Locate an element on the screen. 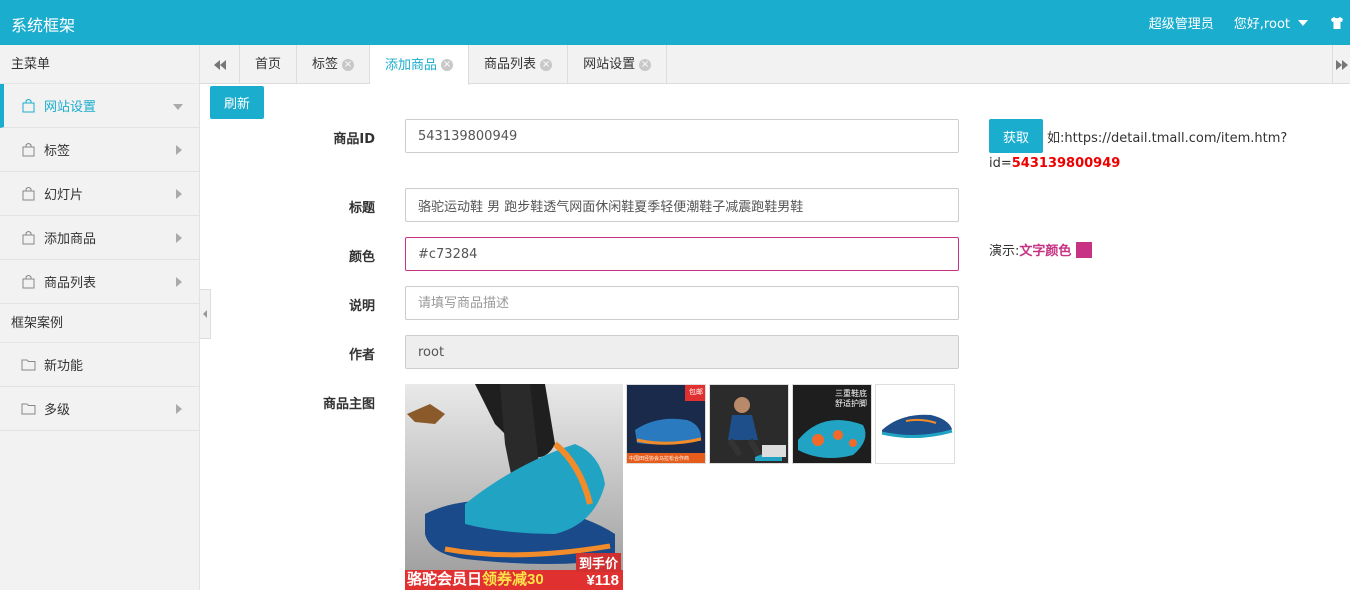 The width and height of the screenshot is (1350, 590). refresh-button: 刷新 is located at coordinates (237, 102).